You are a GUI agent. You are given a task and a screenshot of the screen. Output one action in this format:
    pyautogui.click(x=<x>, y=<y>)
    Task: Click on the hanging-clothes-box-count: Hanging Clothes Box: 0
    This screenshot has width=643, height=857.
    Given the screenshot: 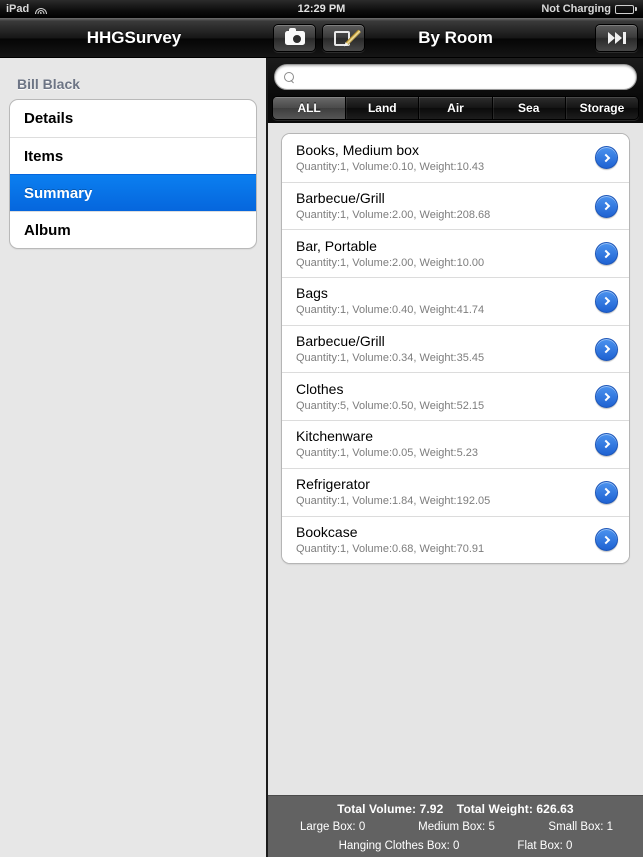 What is the action you would take?
    pyautogui.click(x=399, y=846)
    